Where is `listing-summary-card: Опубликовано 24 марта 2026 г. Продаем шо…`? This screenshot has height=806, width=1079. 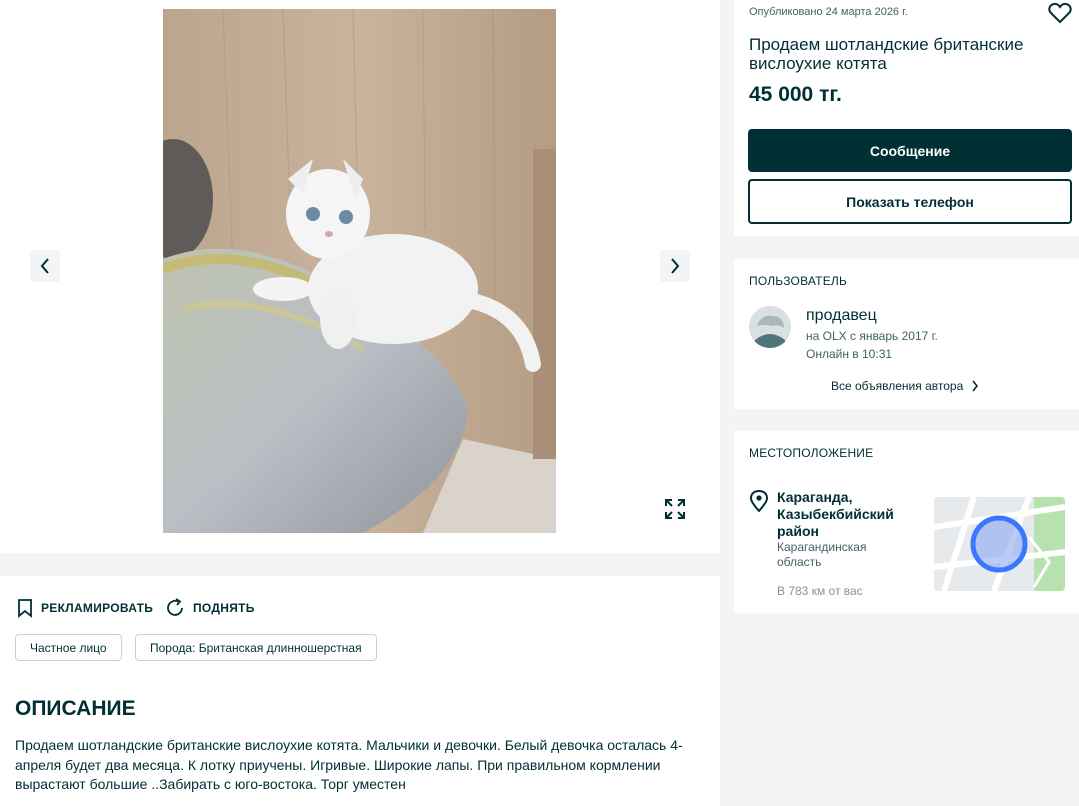 listing-summary-card: Опубликовано 24 марта 2026 г. Продаем шо… is located at coordinates (906, 118).